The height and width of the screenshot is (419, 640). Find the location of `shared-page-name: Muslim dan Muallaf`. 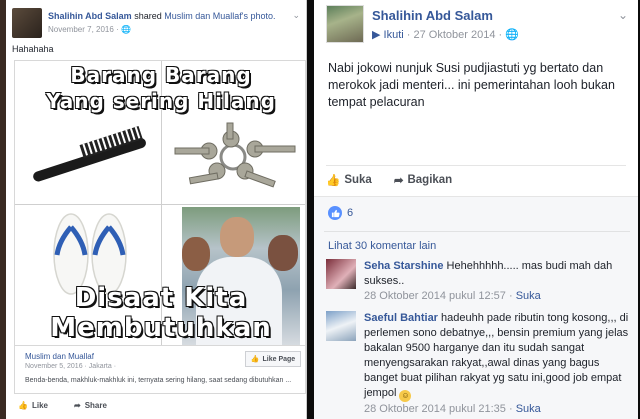

shared-page-name: Muslim dan Muallaf is located at coordinates (59, 356).